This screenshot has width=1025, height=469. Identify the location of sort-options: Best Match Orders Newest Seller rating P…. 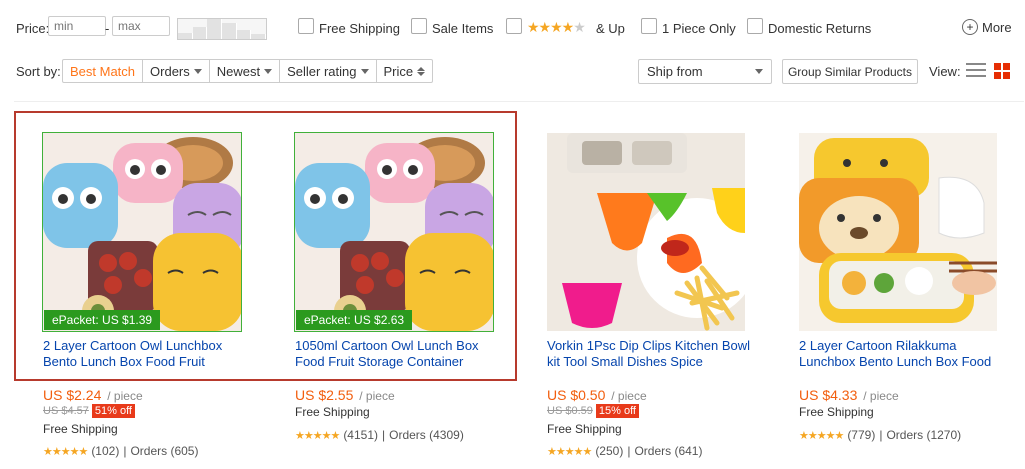
(248, 71).